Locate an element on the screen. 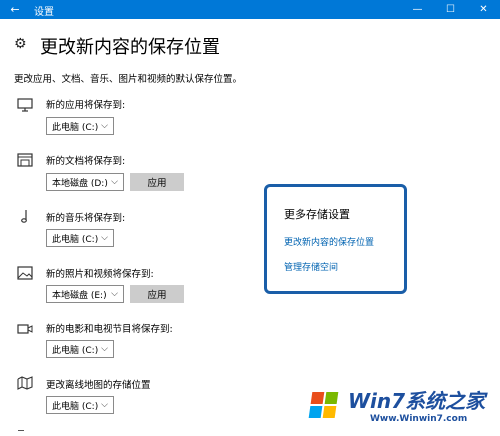 Image resolution: width=500 pixels, height=436 pixels. close-button: ✕ is located at coordinates (483, 9).